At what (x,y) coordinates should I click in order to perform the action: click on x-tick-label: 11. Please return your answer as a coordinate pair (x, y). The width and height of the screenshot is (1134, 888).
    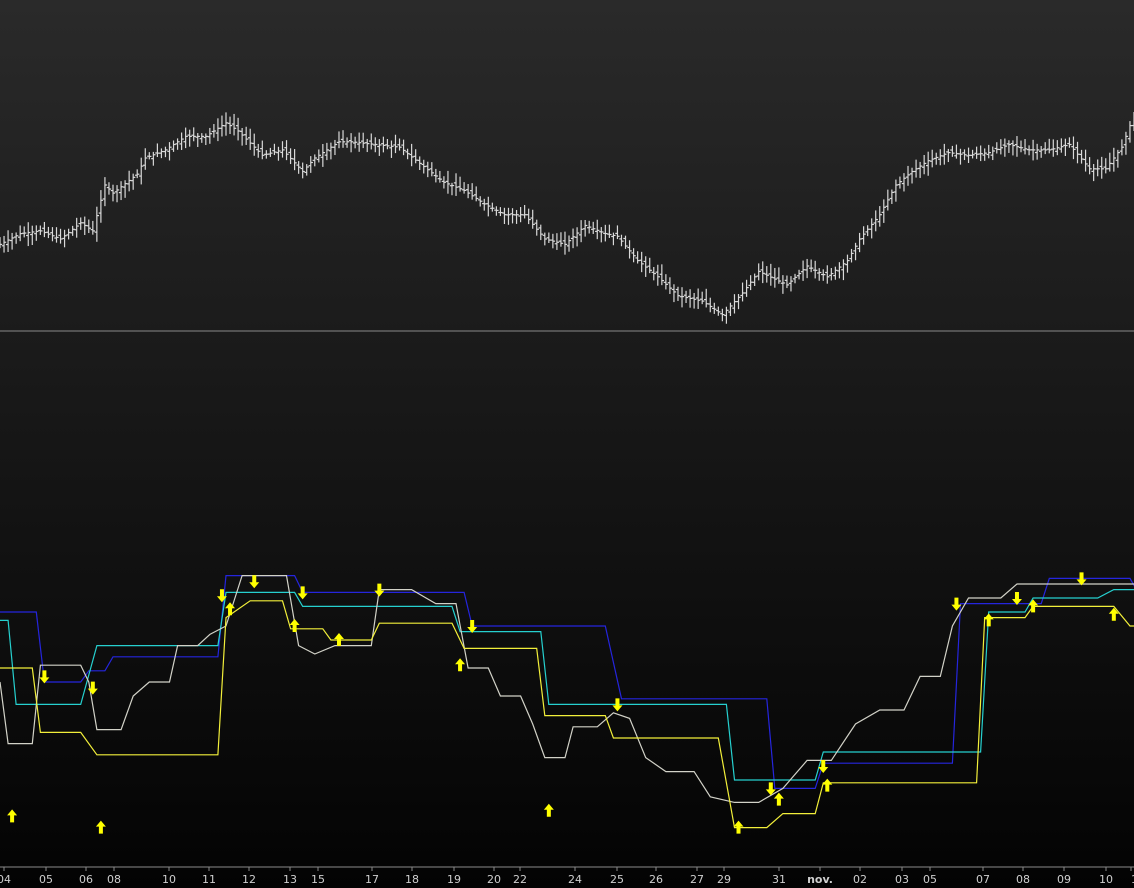
    Looking at the image, I should click on (209, 879).